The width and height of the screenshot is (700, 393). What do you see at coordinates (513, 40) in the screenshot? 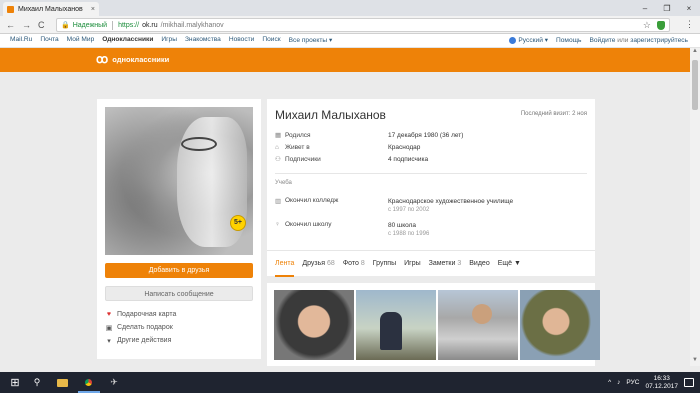
I see `globe-icon` at bounding box center [513, 40].